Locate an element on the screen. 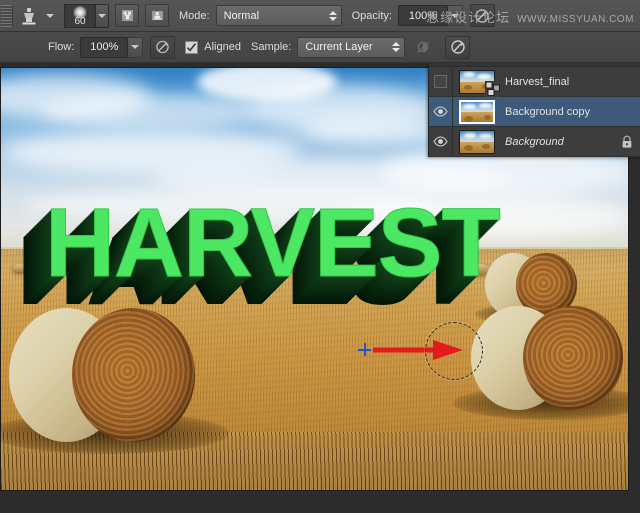 The height and width of the screenshot is (513, 640). clone-source-crosshair-icon is located at coordinates (364, 349).